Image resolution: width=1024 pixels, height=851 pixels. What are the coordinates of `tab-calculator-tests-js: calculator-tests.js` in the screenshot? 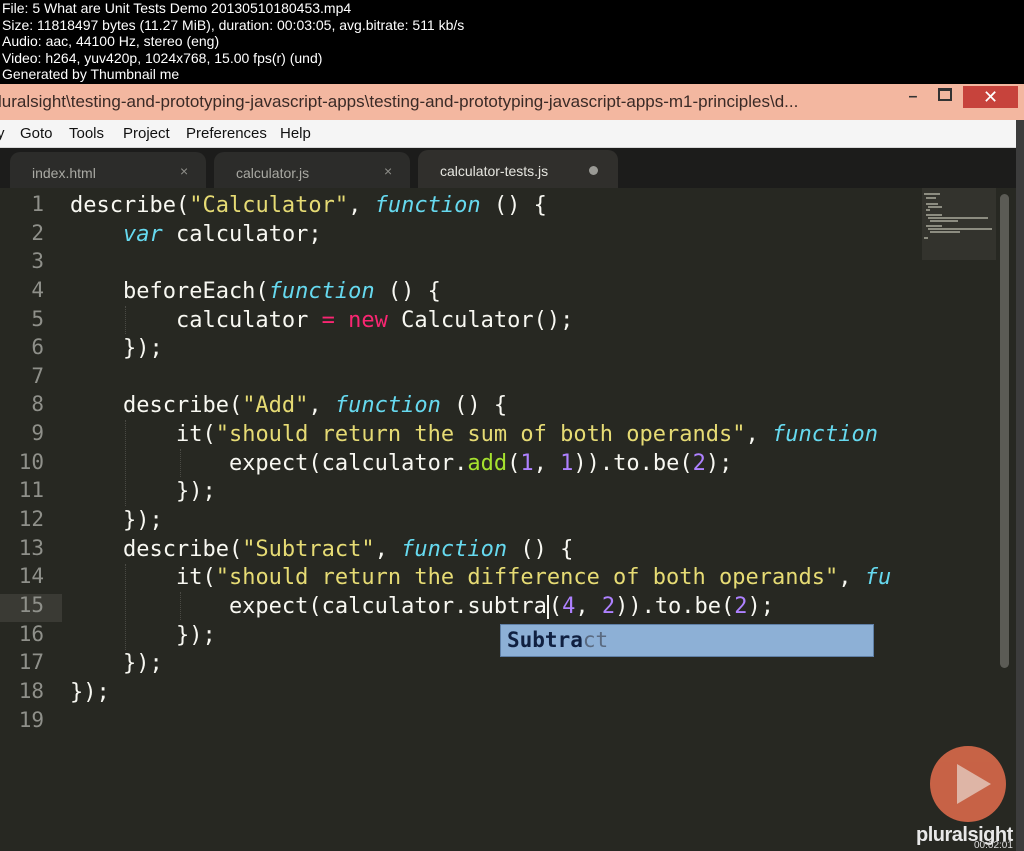 It's located at (518, 169).